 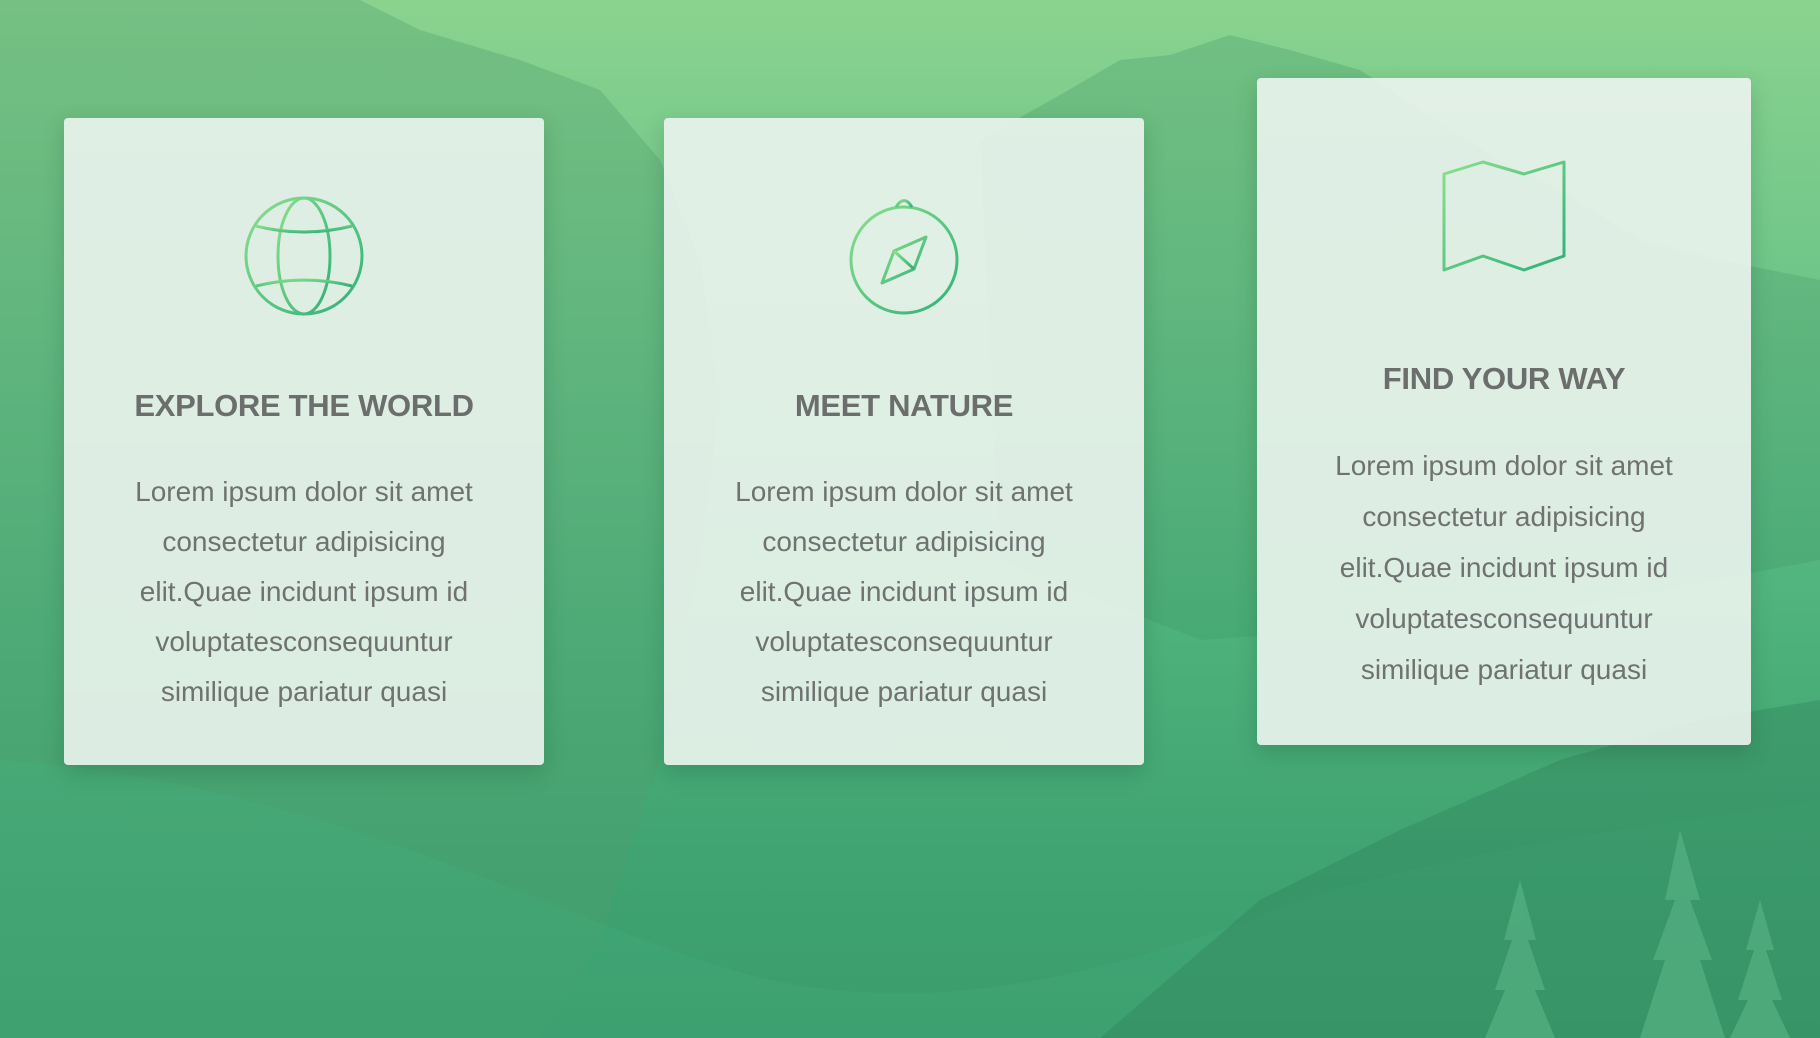 What do you see at coordinates (904, 257) in the screenshot?
I see `compass-icon` at bounding box center [904, 257].